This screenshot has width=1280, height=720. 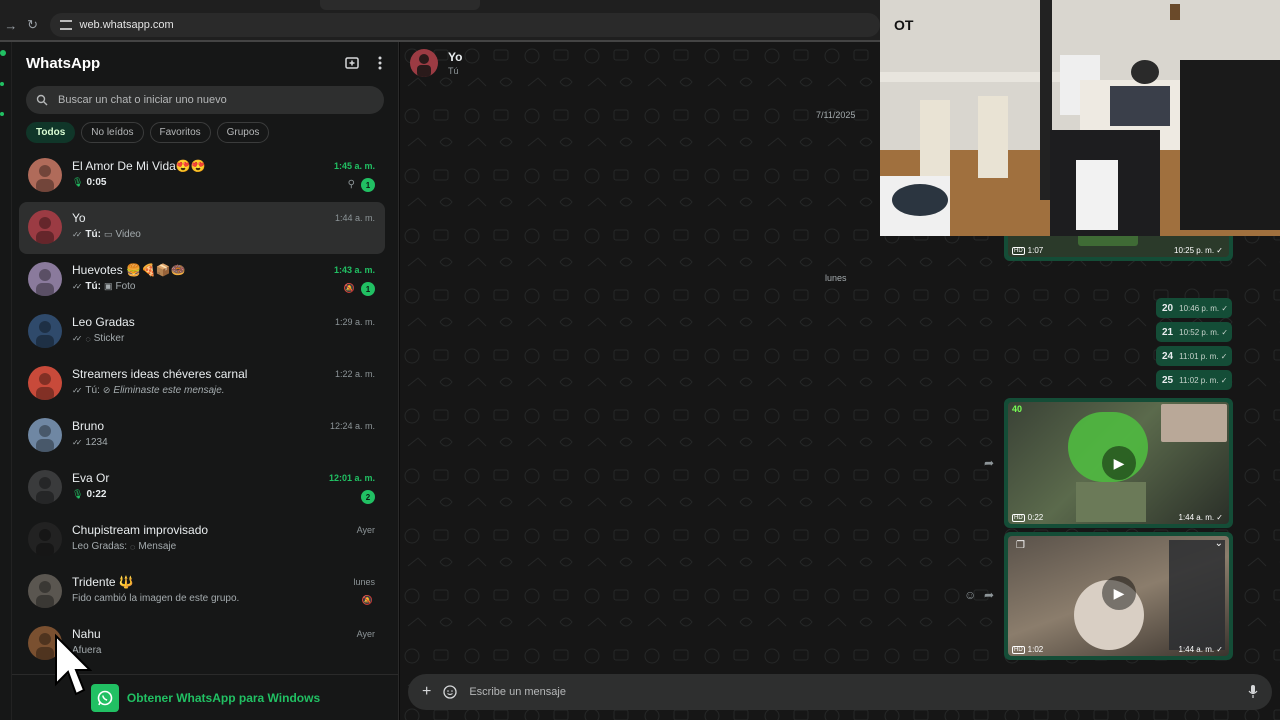 What do you see at coordinates (354, 218) in the screenshot?
I see `chat-time: 1:44 a. m.` at bounding box center [354, 218].